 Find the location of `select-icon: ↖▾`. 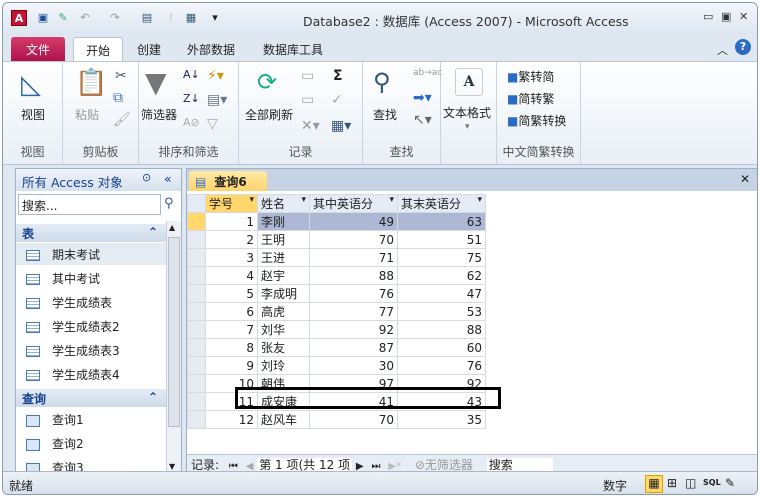

select-icon: ↖▾ is located at coordinates (422, 120).